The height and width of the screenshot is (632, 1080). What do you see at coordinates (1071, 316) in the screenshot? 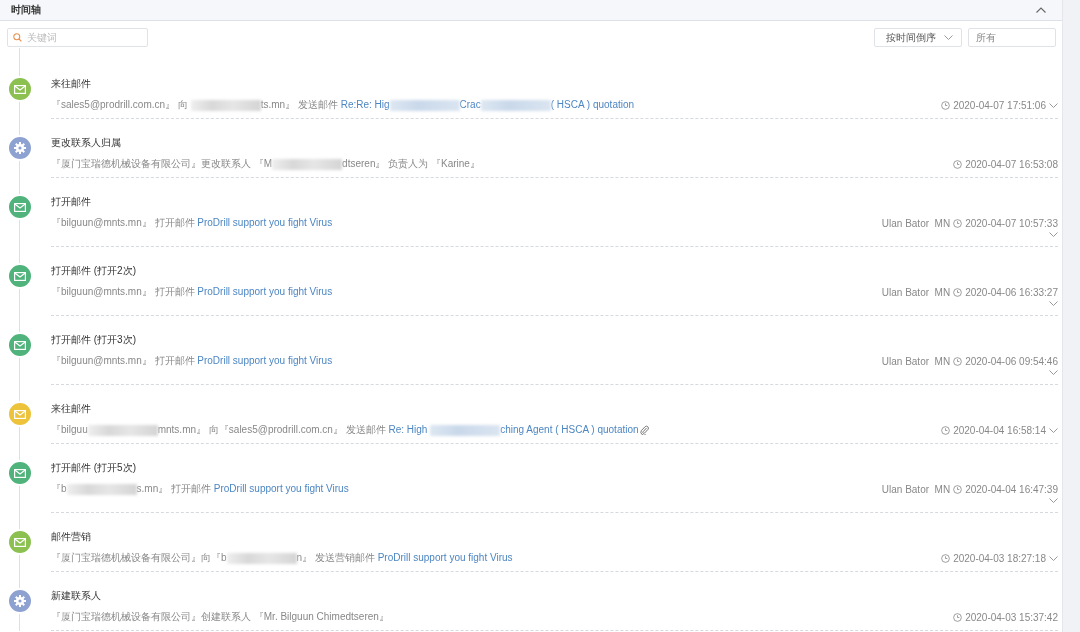
I see `scrollbar` at bounding box center [1071, 316].